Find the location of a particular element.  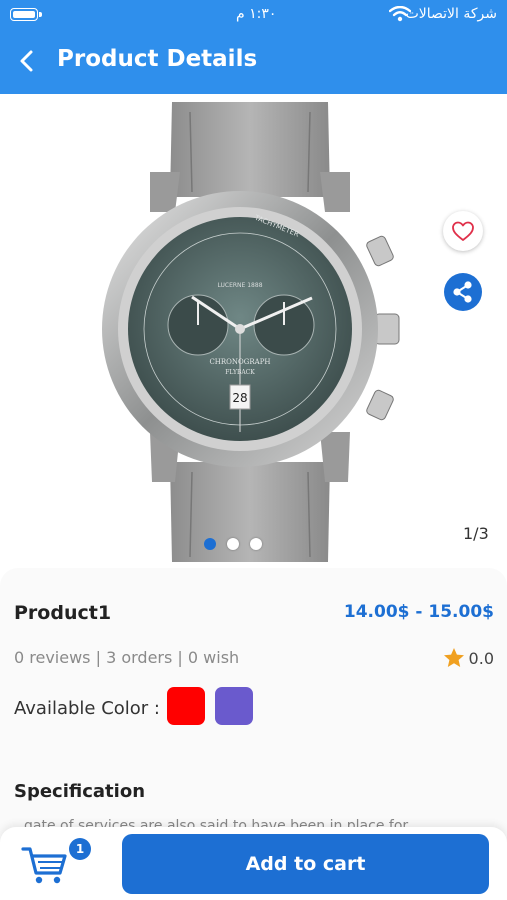

app-bar: Product Details is located at coordinates (253, 62).